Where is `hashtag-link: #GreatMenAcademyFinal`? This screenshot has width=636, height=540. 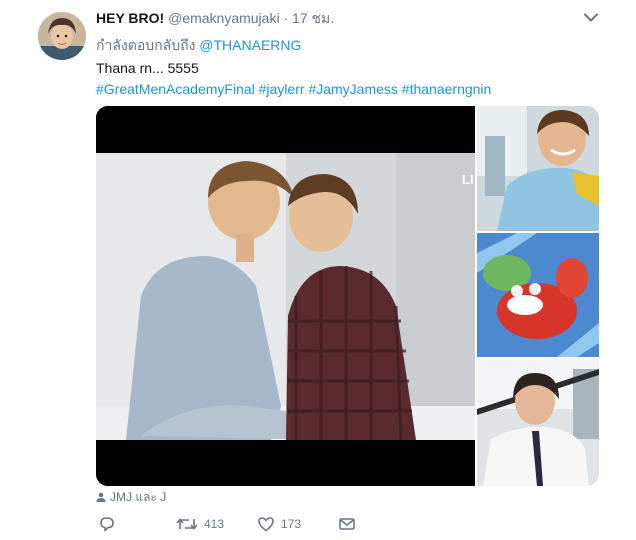
hashtag-link: #GreatMenAcademyFinal is located at coordinates (175, 89).